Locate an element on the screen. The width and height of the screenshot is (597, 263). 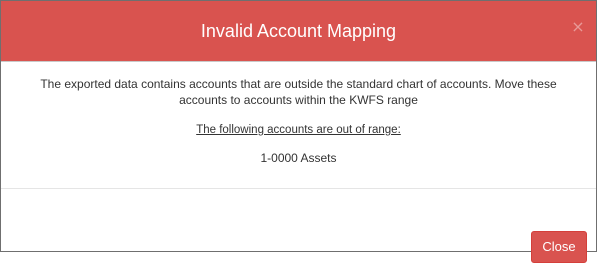
dialog-title: Invalid Account Mapping is located at coordinates (298, 31).